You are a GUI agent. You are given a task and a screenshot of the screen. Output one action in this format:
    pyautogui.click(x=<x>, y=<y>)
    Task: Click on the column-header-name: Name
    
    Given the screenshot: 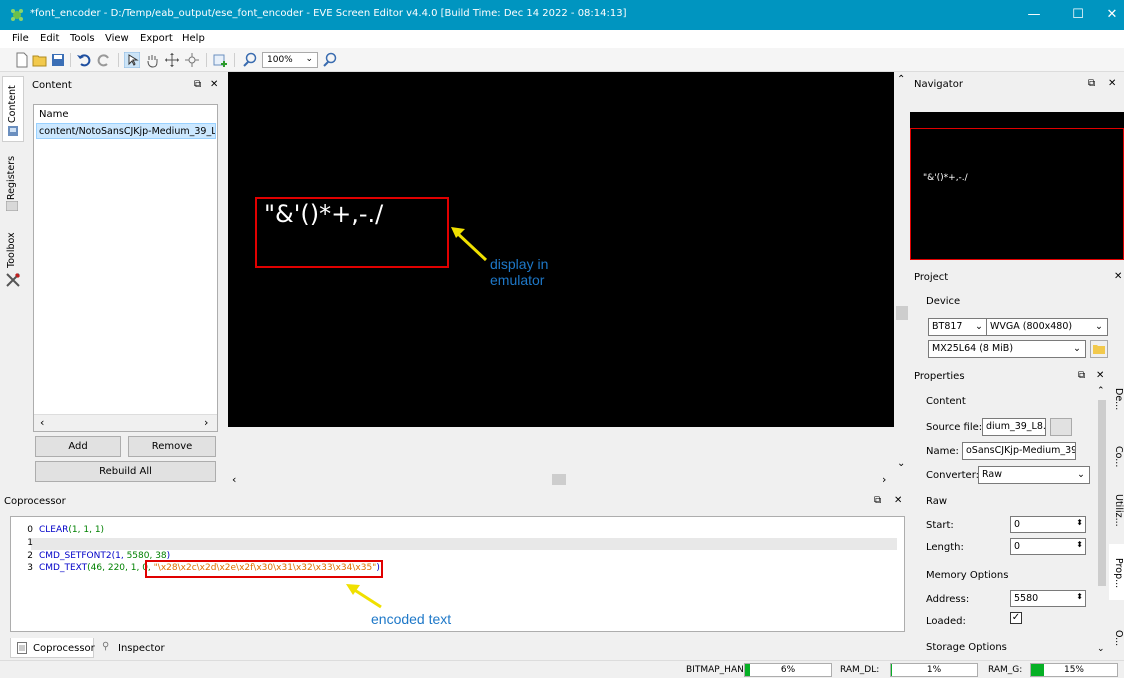 What is the action you would take?
    pyautogui.click(x=54, y=114)
    